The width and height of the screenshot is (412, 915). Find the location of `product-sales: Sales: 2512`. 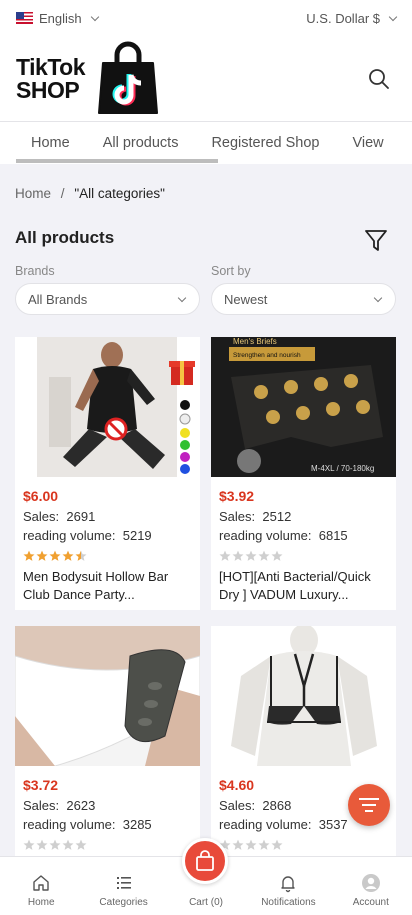

product-sales: Sales: 2512 is located at coordinates (255, 516).